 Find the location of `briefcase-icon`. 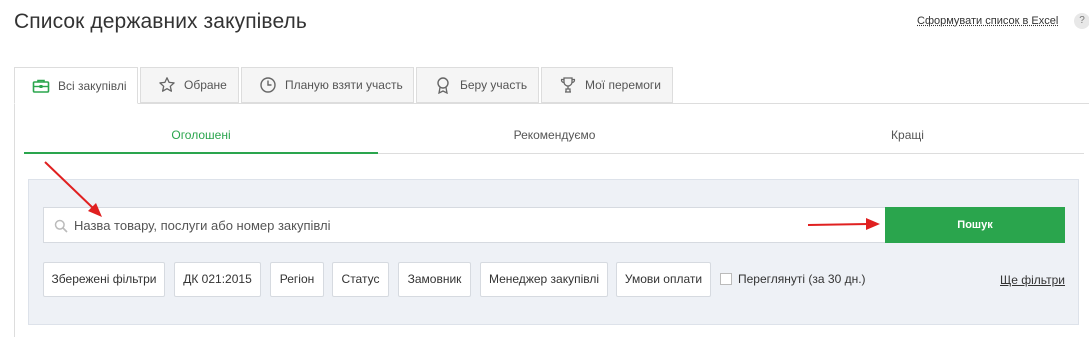

briefcase-icon is located at coordinates (41, 86).